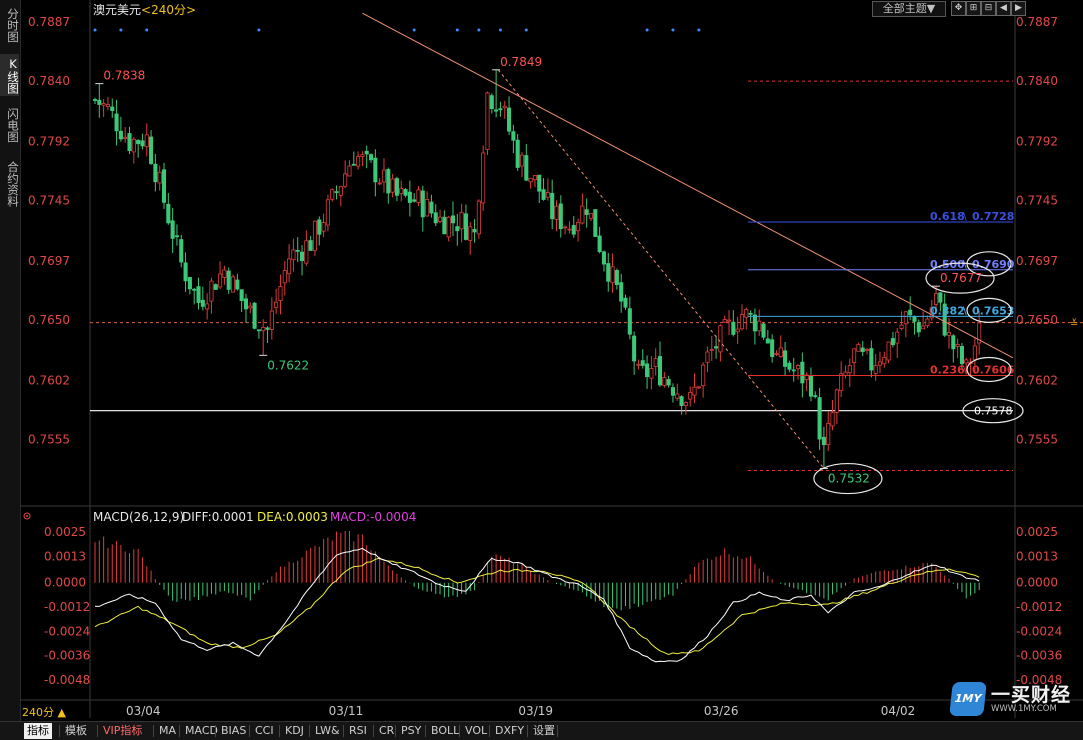  I want to click on extreme-label: 0.7849, so click(521, 62).